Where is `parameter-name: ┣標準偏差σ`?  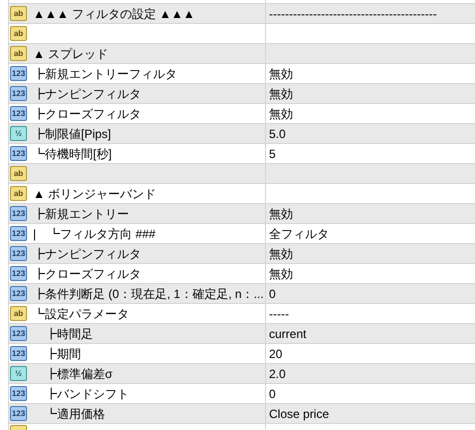 parameter-name: ┣標準偏差σ is located at coordinates (78, 374).